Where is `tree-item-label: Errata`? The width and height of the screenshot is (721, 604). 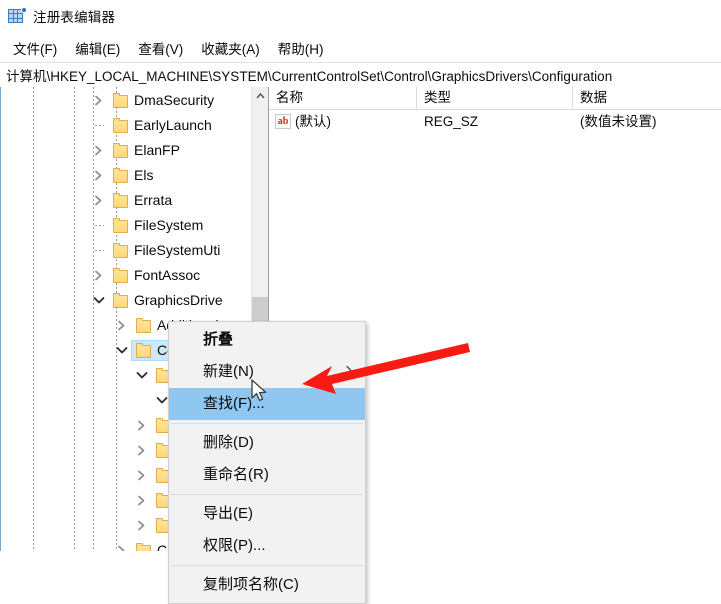
tree-item-label: Errata is located at coordinates (153, 200).